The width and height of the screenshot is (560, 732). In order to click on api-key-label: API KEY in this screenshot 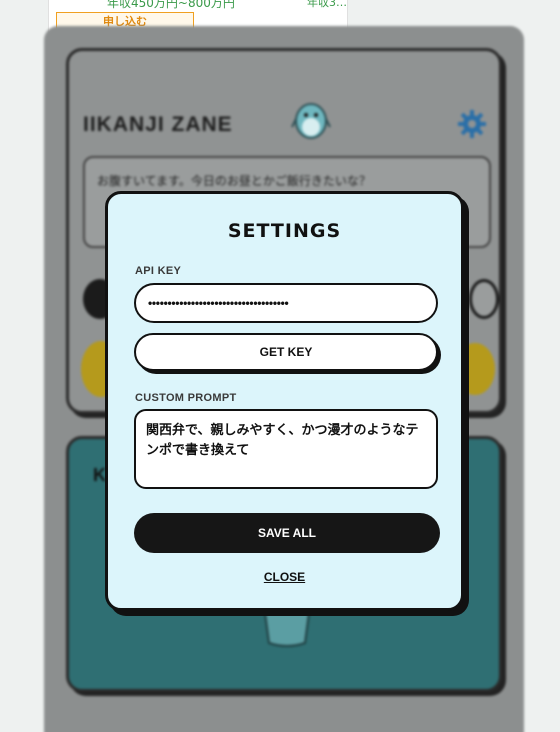, I will do `click(158, 271)`.